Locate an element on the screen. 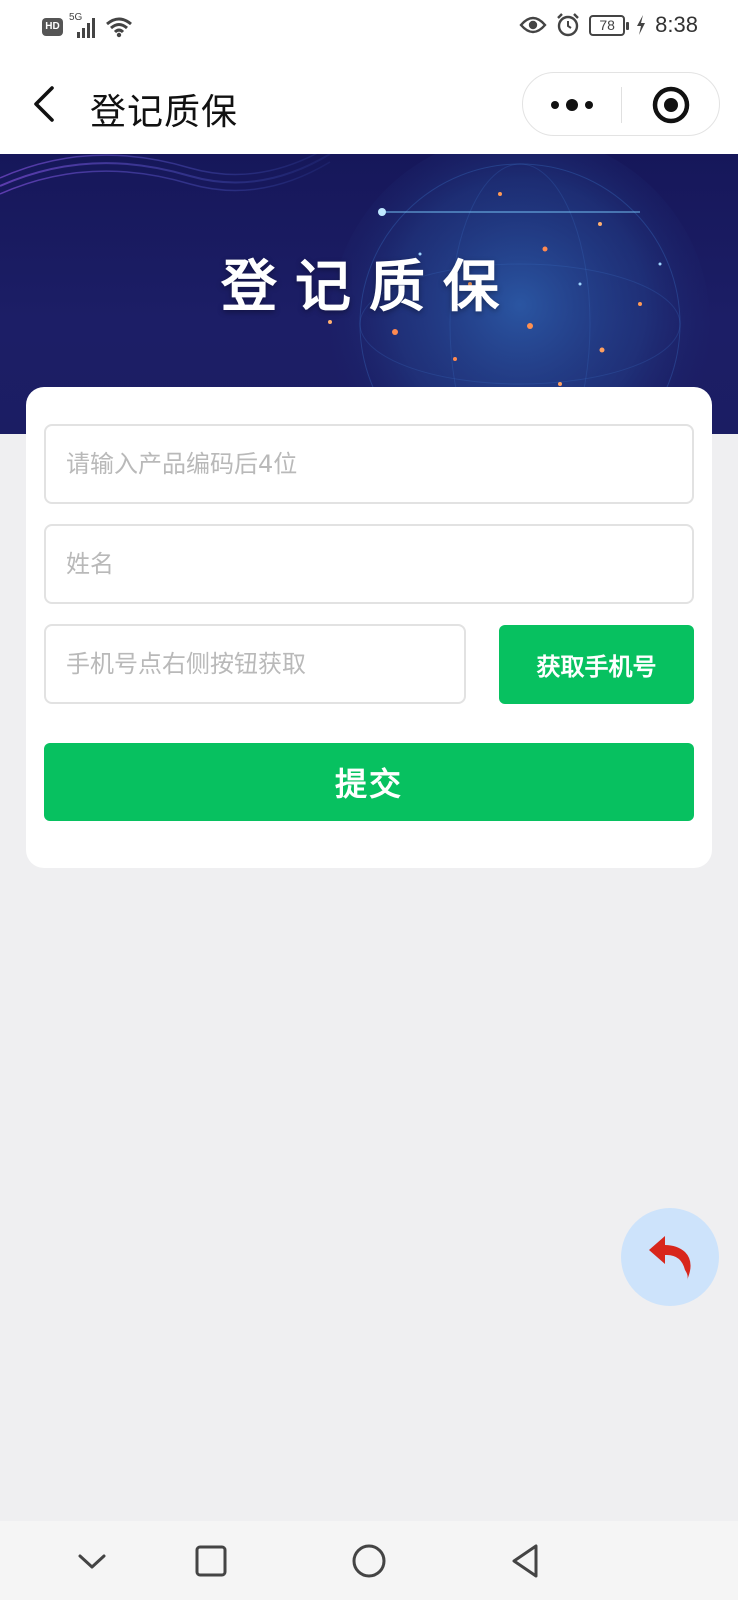  product-code-field is located at coordinates (369, 464).